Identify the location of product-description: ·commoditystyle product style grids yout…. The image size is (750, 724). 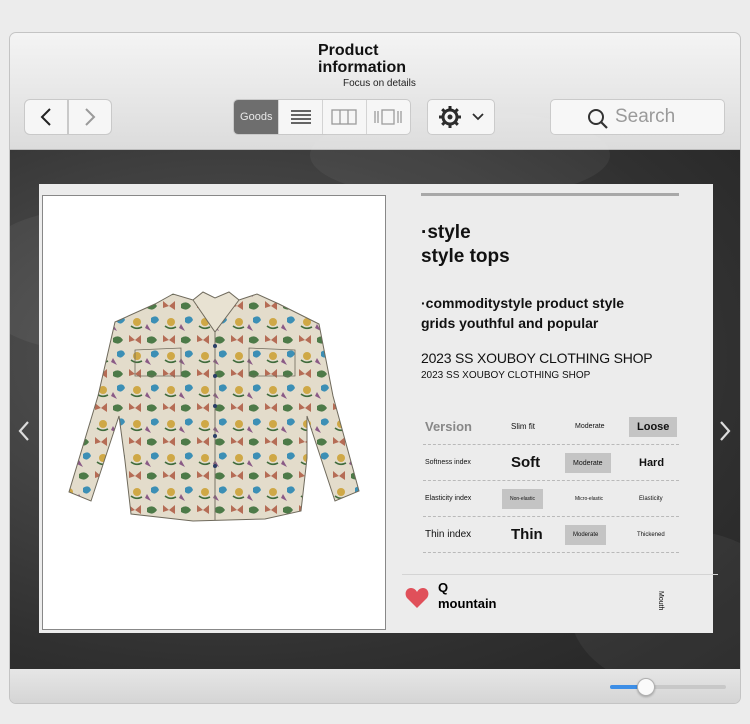
(546, 313).